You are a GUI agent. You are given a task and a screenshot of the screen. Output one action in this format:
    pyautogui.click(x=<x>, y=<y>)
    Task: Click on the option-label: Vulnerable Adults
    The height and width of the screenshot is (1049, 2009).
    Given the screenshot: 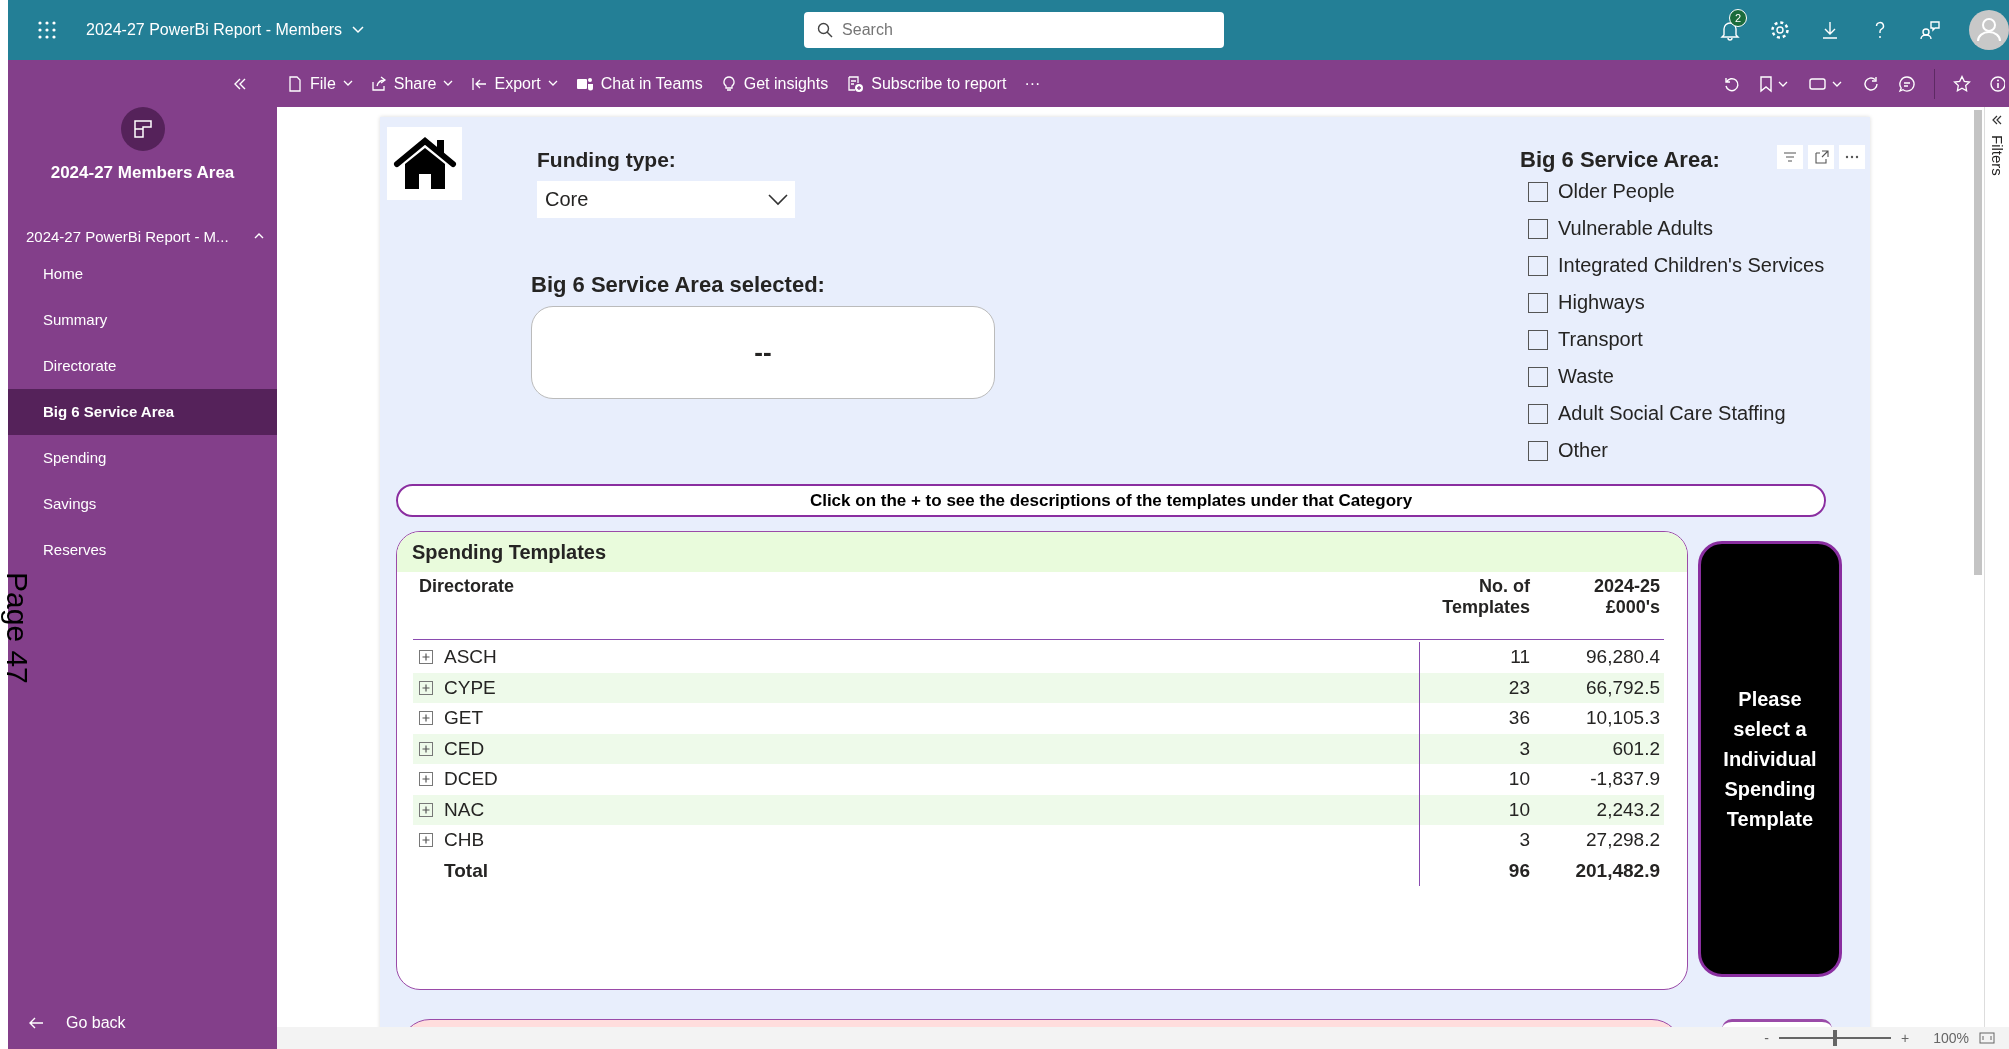 What is the action you would take?
    pyautogui.click(x=1635, y=228)
    